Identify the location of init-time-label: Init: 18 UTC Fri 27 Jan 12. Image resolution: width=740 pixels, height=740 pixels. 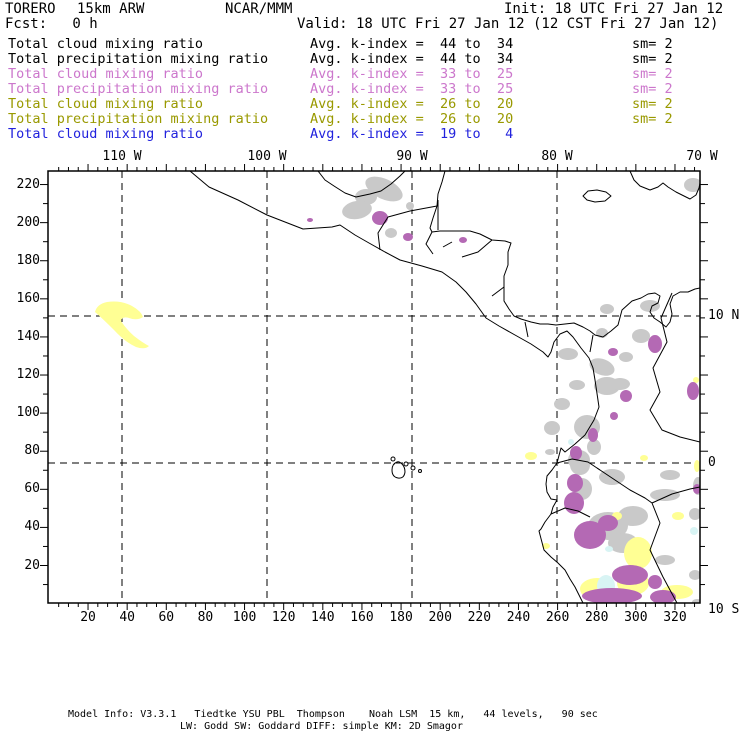
(614, 9).